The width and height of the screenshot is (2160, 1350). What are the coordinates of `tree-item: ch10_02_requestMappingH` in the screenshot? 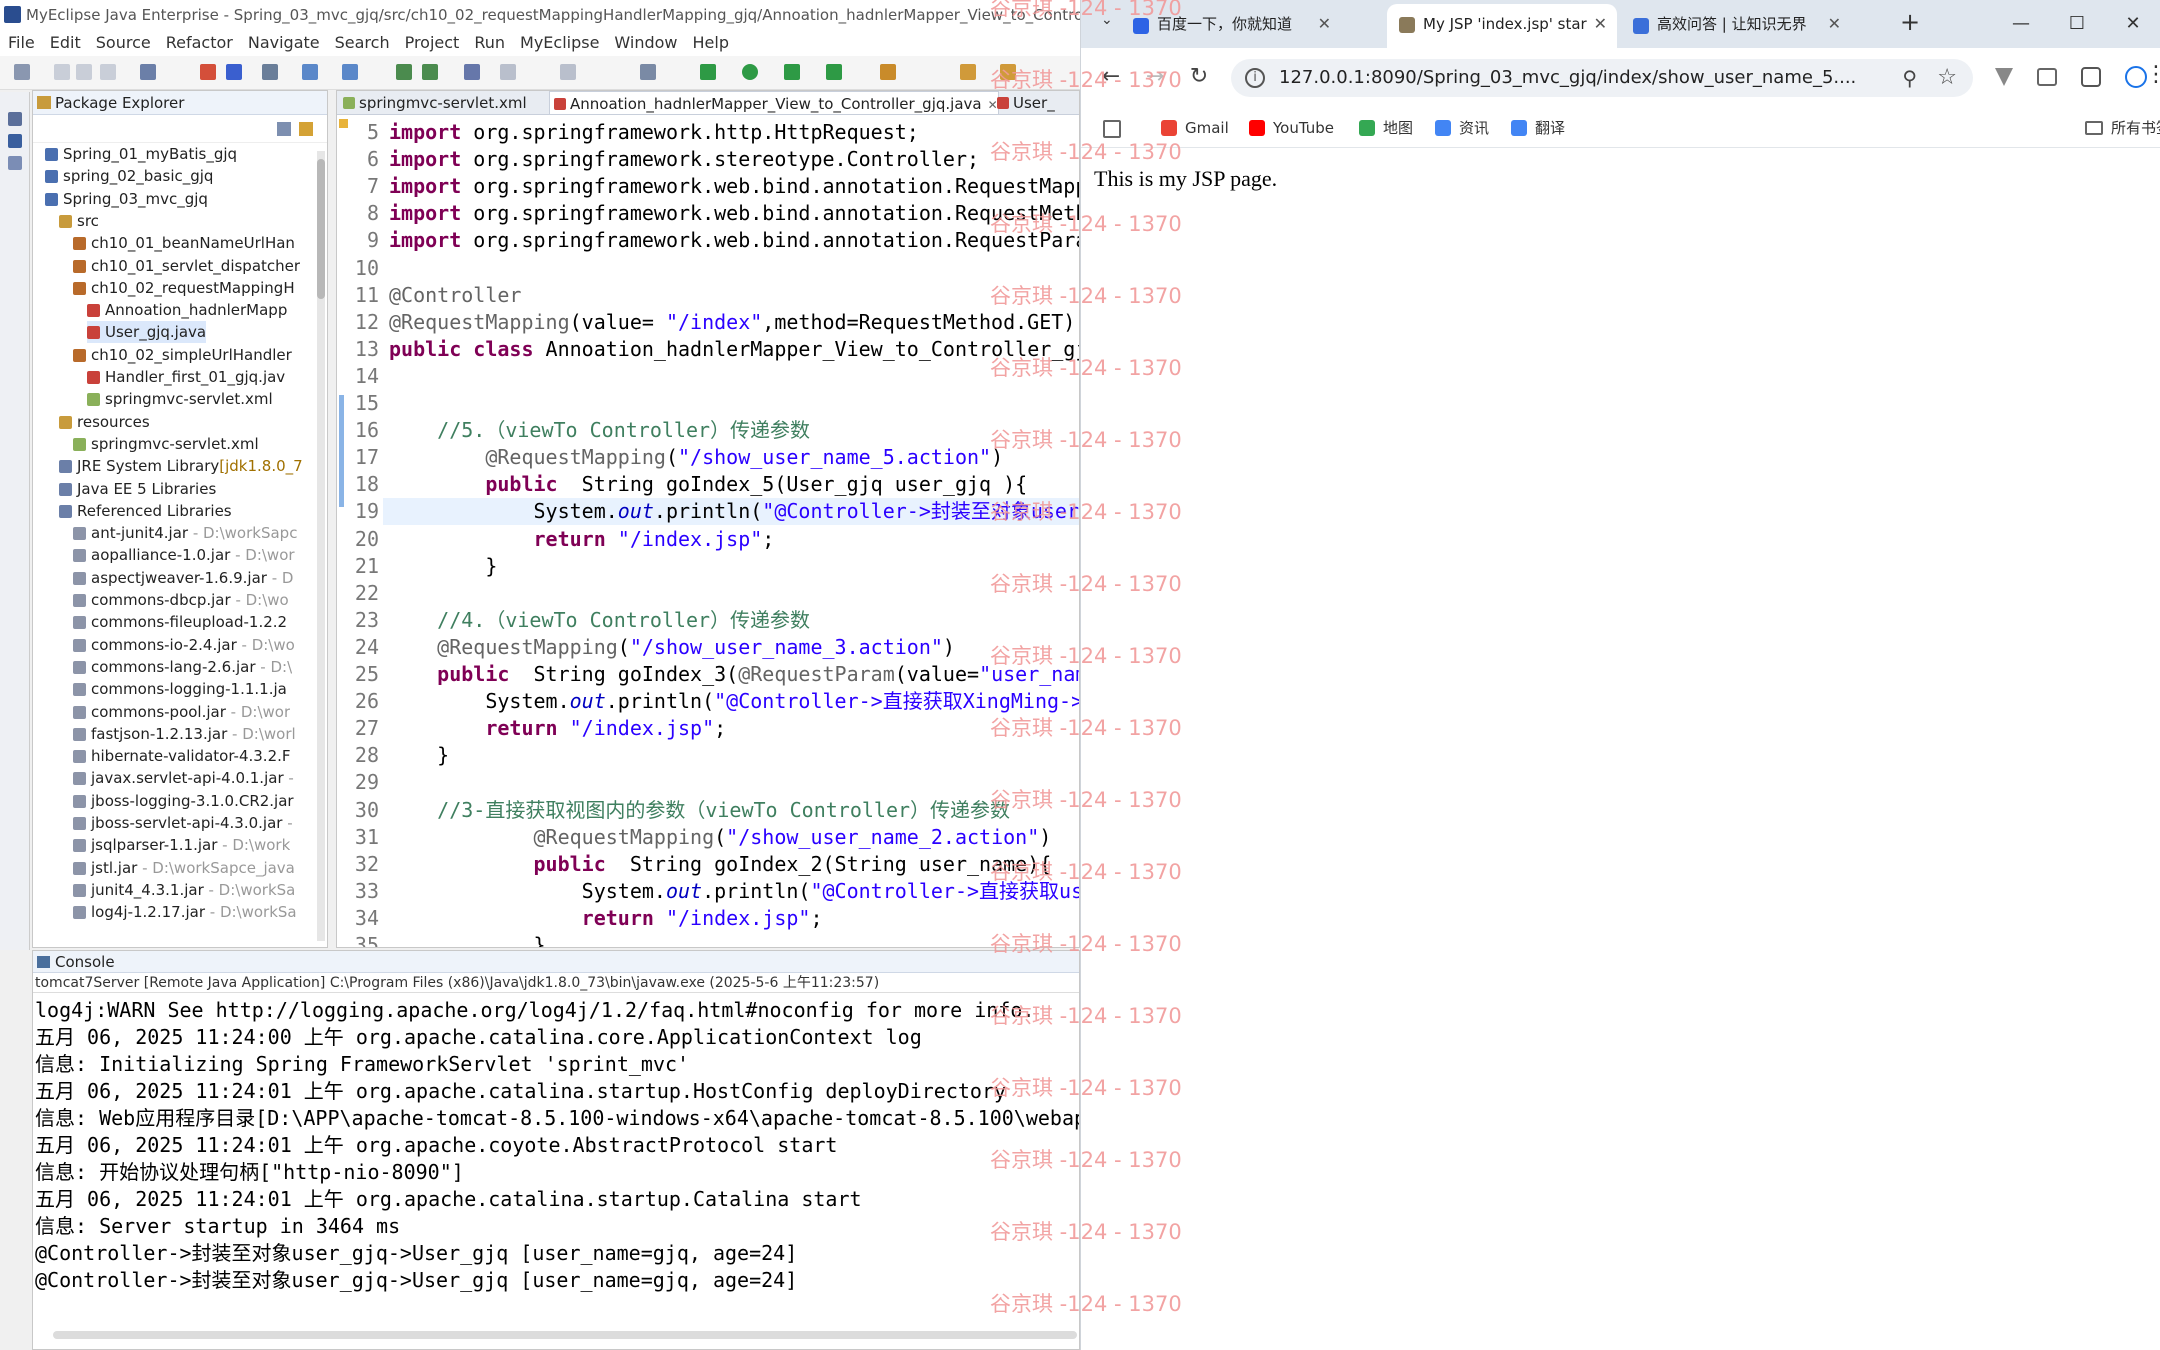 It's located at (184, 288).